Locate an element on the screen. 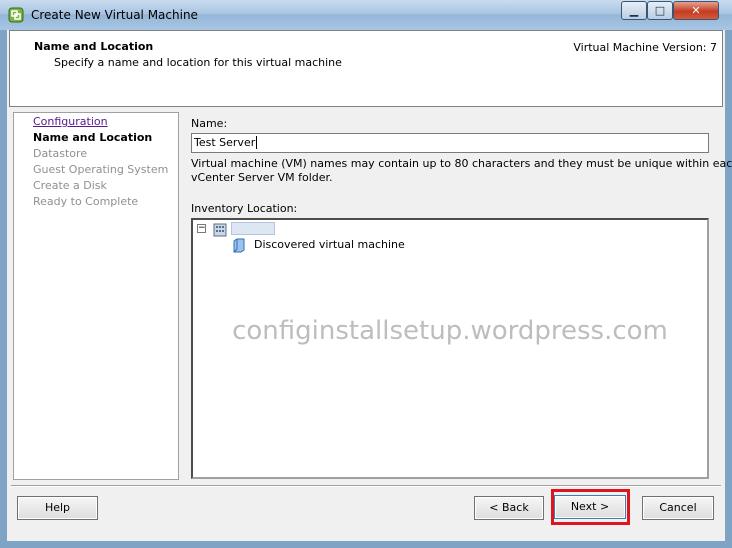 The width and height of the screenshot is (732, 548). title-bar: Create New Virtual Machine ▁ □ ✕ is located at coordinates (366, 15).